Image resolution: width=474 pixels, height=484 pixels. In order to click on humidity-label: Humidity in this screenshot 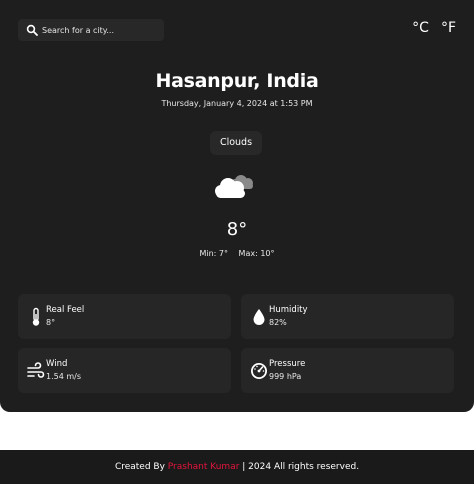, I will do `click(288, 310)`.